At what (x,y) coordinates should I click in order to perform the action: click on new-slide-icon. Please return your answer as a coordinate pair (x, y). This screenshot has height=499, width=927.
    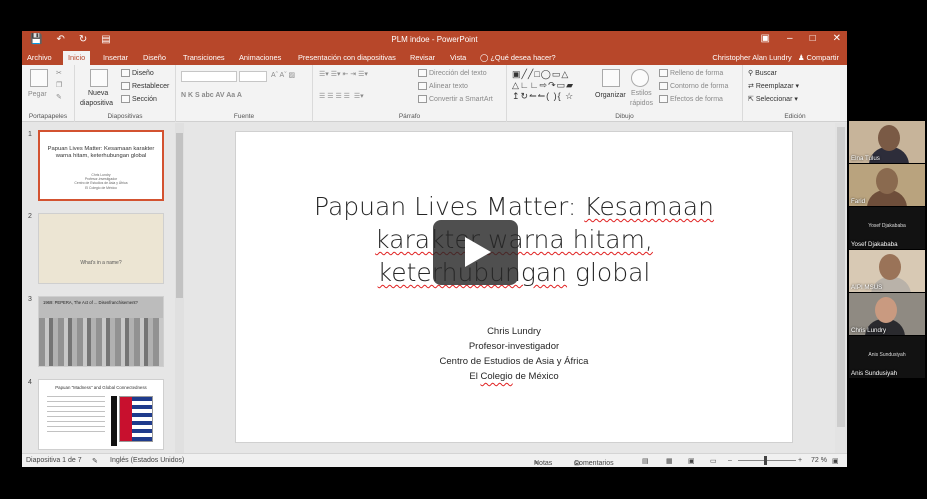
    Looking at the image, I should click on (99, 78).